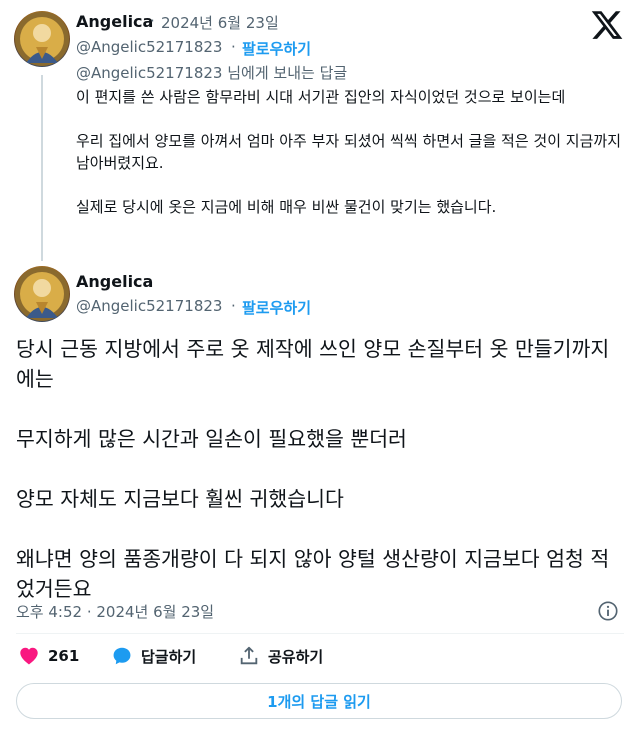  I want to click on tweet-timestamp: 오후 4:52 · 2024년 6월 23일, so click(115, 611).